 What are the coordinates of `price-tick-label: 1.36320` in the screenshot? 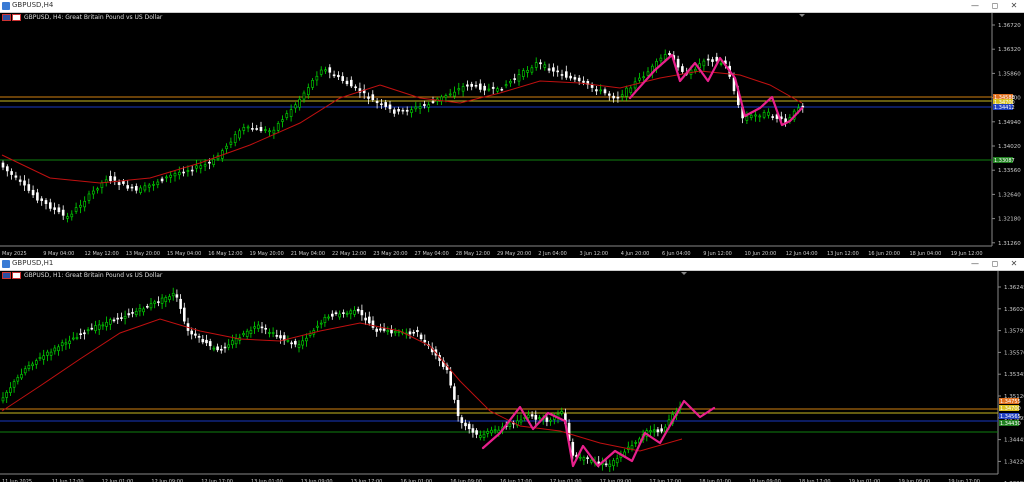 It's located at (1009, 50).